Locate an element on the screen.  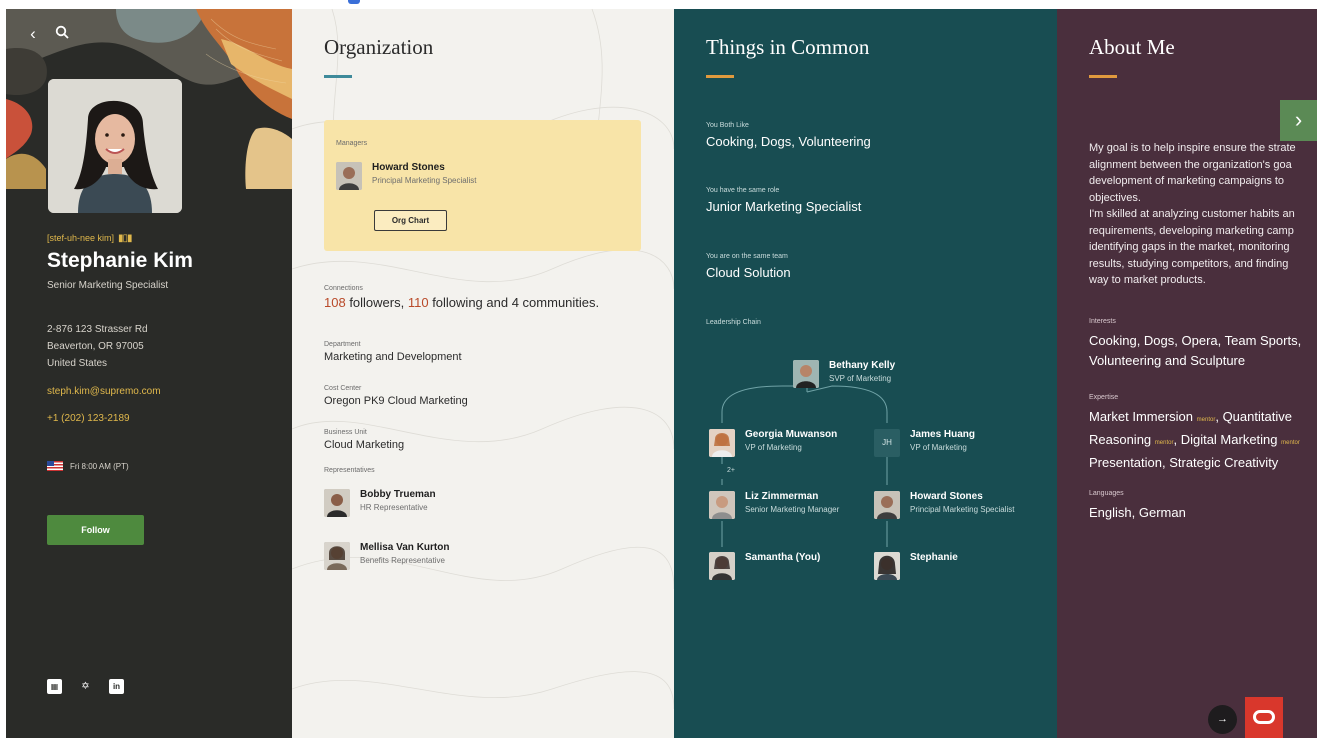
business-unit-value: Cloud Marketing is located at coordinates (364, 445).